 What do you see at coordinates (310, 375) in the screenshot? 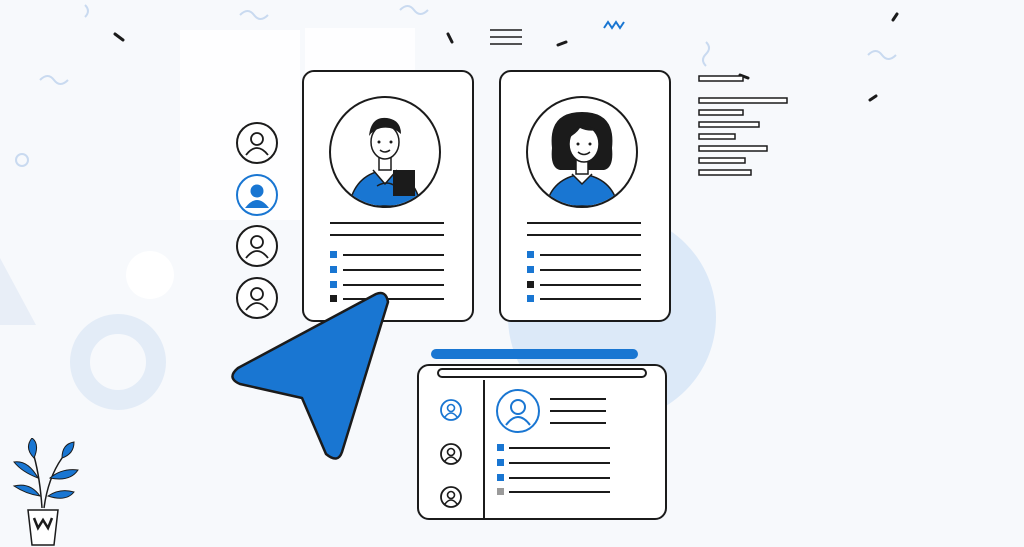
I see `cursor-pointer-icon` at bounding box center [310, 375].